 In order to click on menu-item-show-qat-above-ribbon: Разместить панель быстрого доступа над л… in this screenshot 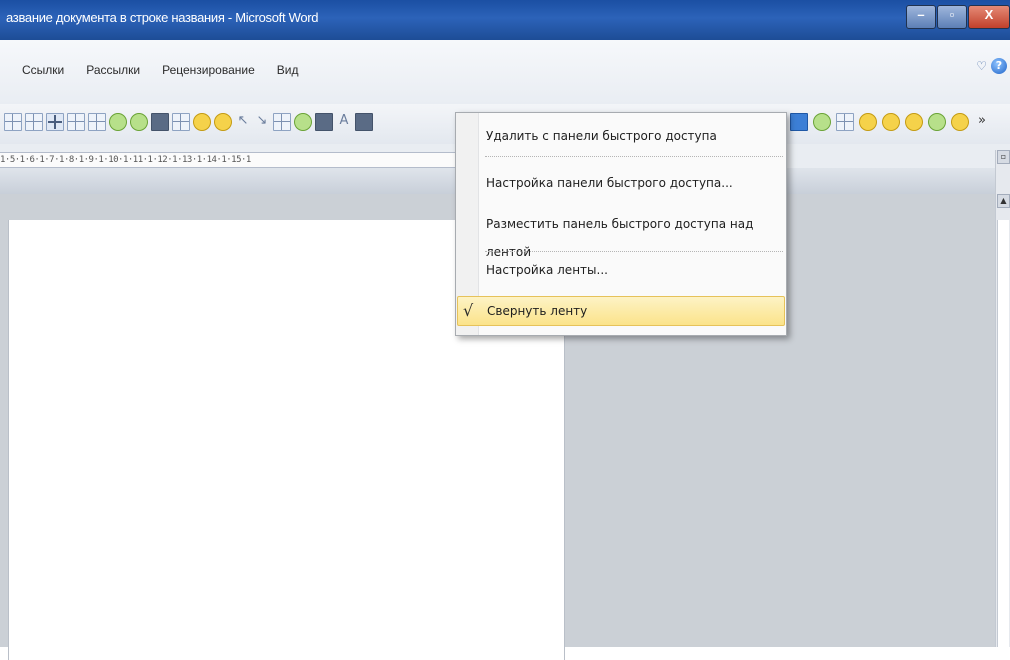, I will do `click(621, 234)`.